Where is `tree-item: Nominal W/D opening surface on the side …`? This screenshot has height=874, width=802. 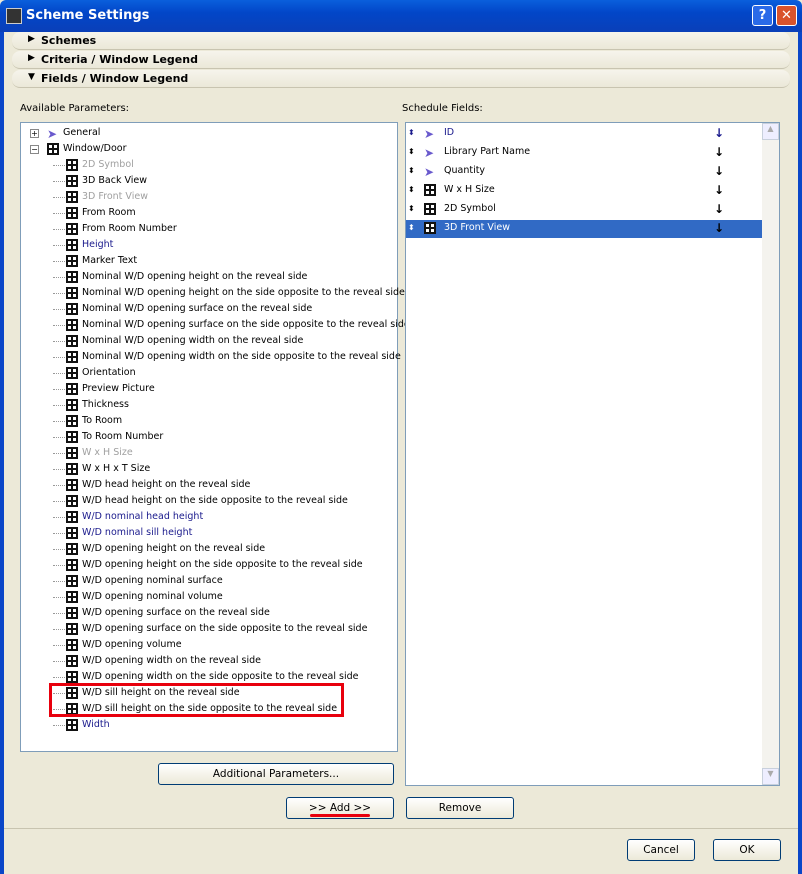 tree-item: Nominal W/D opening surface on the side … is located at coordinates (215, 325).